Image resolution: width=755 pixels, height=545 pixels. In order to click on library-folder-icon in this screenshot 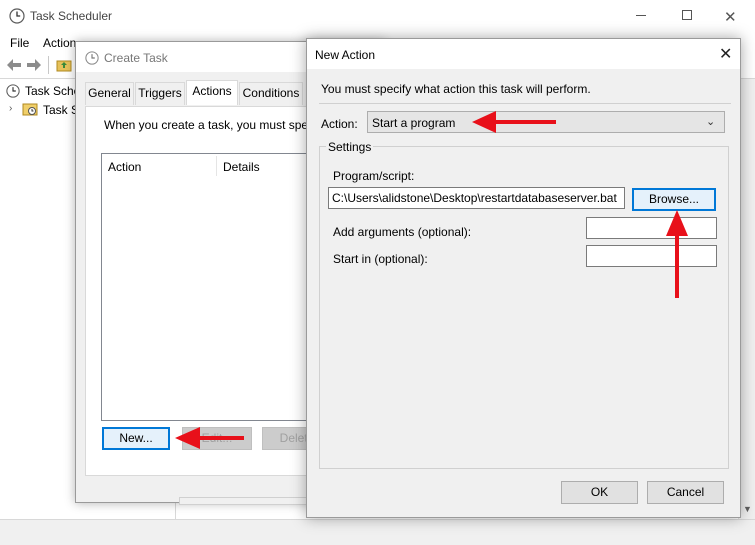, I will do `click(30, 109)`.